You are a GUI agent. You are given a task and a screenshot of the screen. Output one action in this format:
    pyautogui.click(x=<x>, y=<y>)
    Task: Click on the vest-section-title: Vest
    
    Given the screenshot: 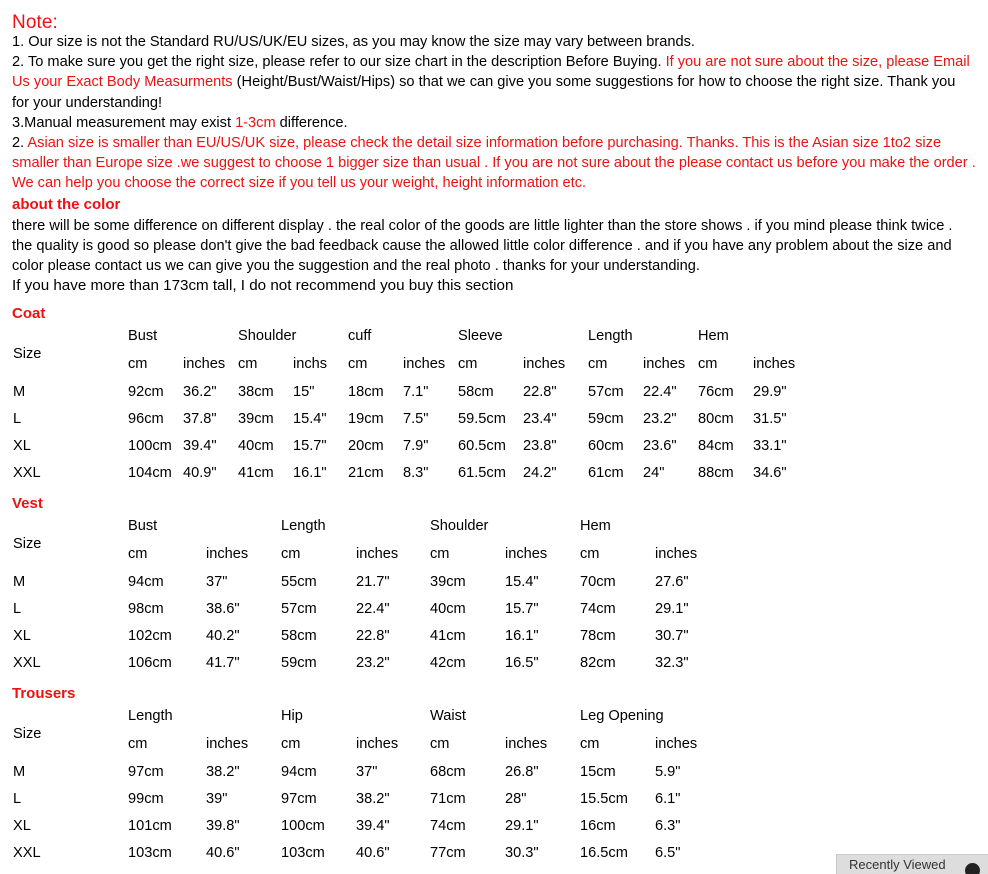 What is the action you would take?
    pyautogui.click(x=27, y=503)
    